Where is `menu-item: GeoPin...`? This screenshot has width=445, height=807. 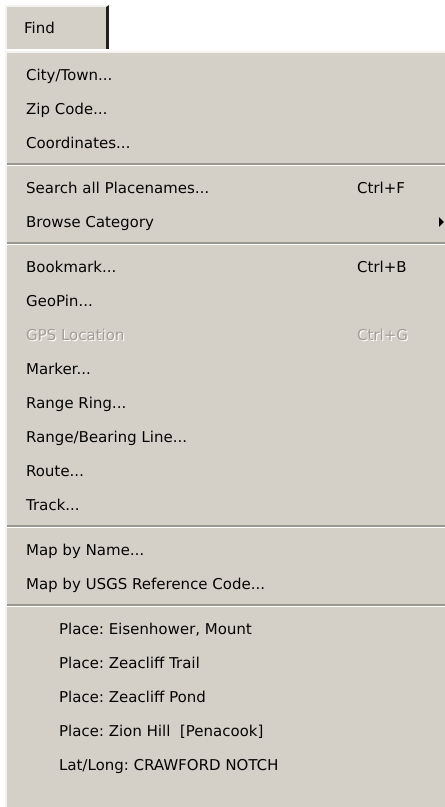 menu-item: GeoPin... is located at coordinates (59, 301).